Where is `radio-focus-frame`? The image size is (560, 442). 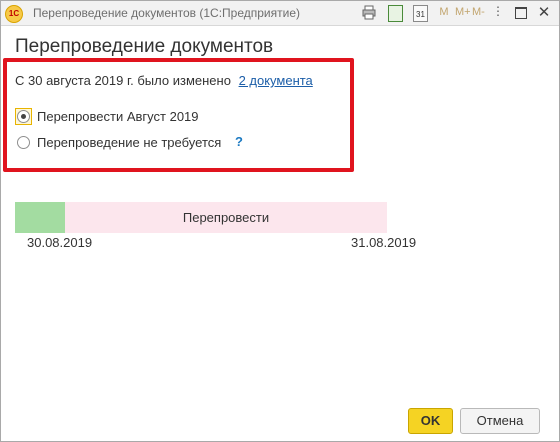 radio-focus-frame is located at coordinates (23, 116).